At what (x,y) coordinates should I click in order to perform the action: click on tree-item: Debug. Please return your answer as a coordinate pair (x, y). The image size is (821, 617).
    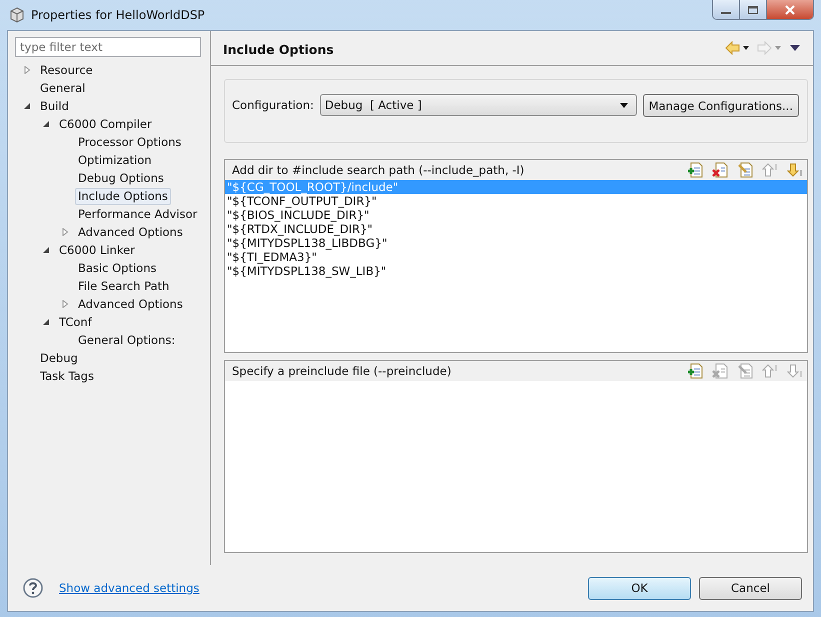
    Looking at the image, I should click on (59, 358).